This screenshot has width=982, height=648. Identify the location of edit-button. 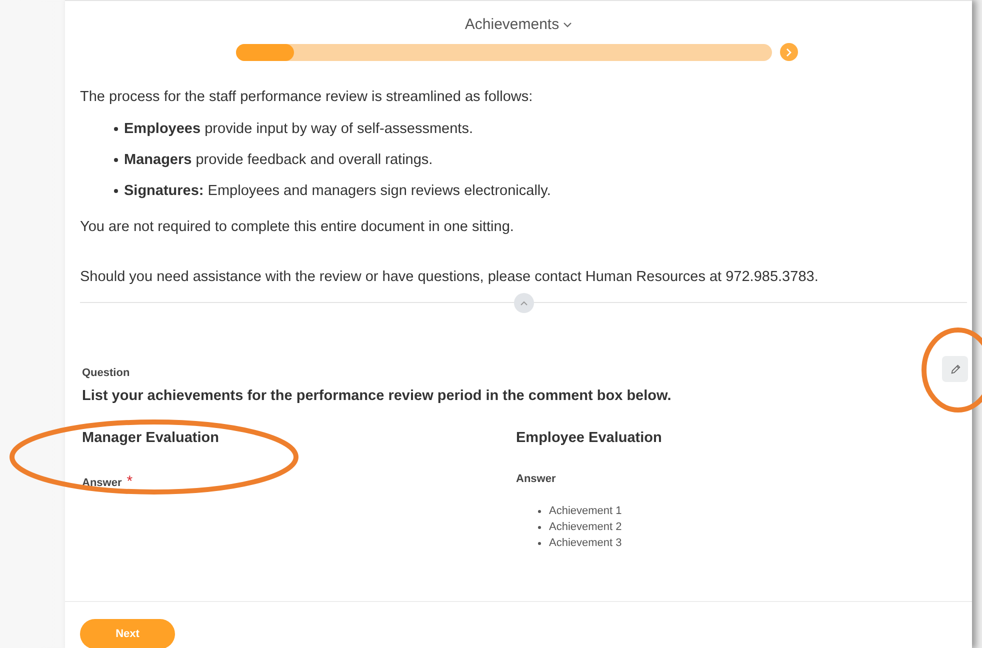
(955, 369).